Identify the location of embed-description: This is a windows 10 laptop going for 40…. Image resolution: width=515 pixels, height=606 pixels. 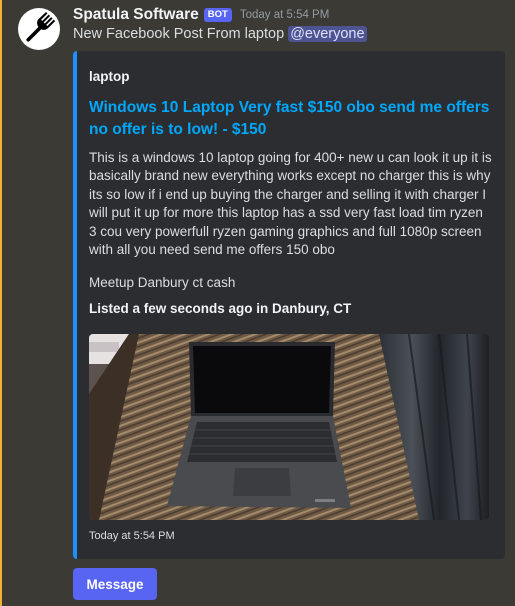
(290, 204).